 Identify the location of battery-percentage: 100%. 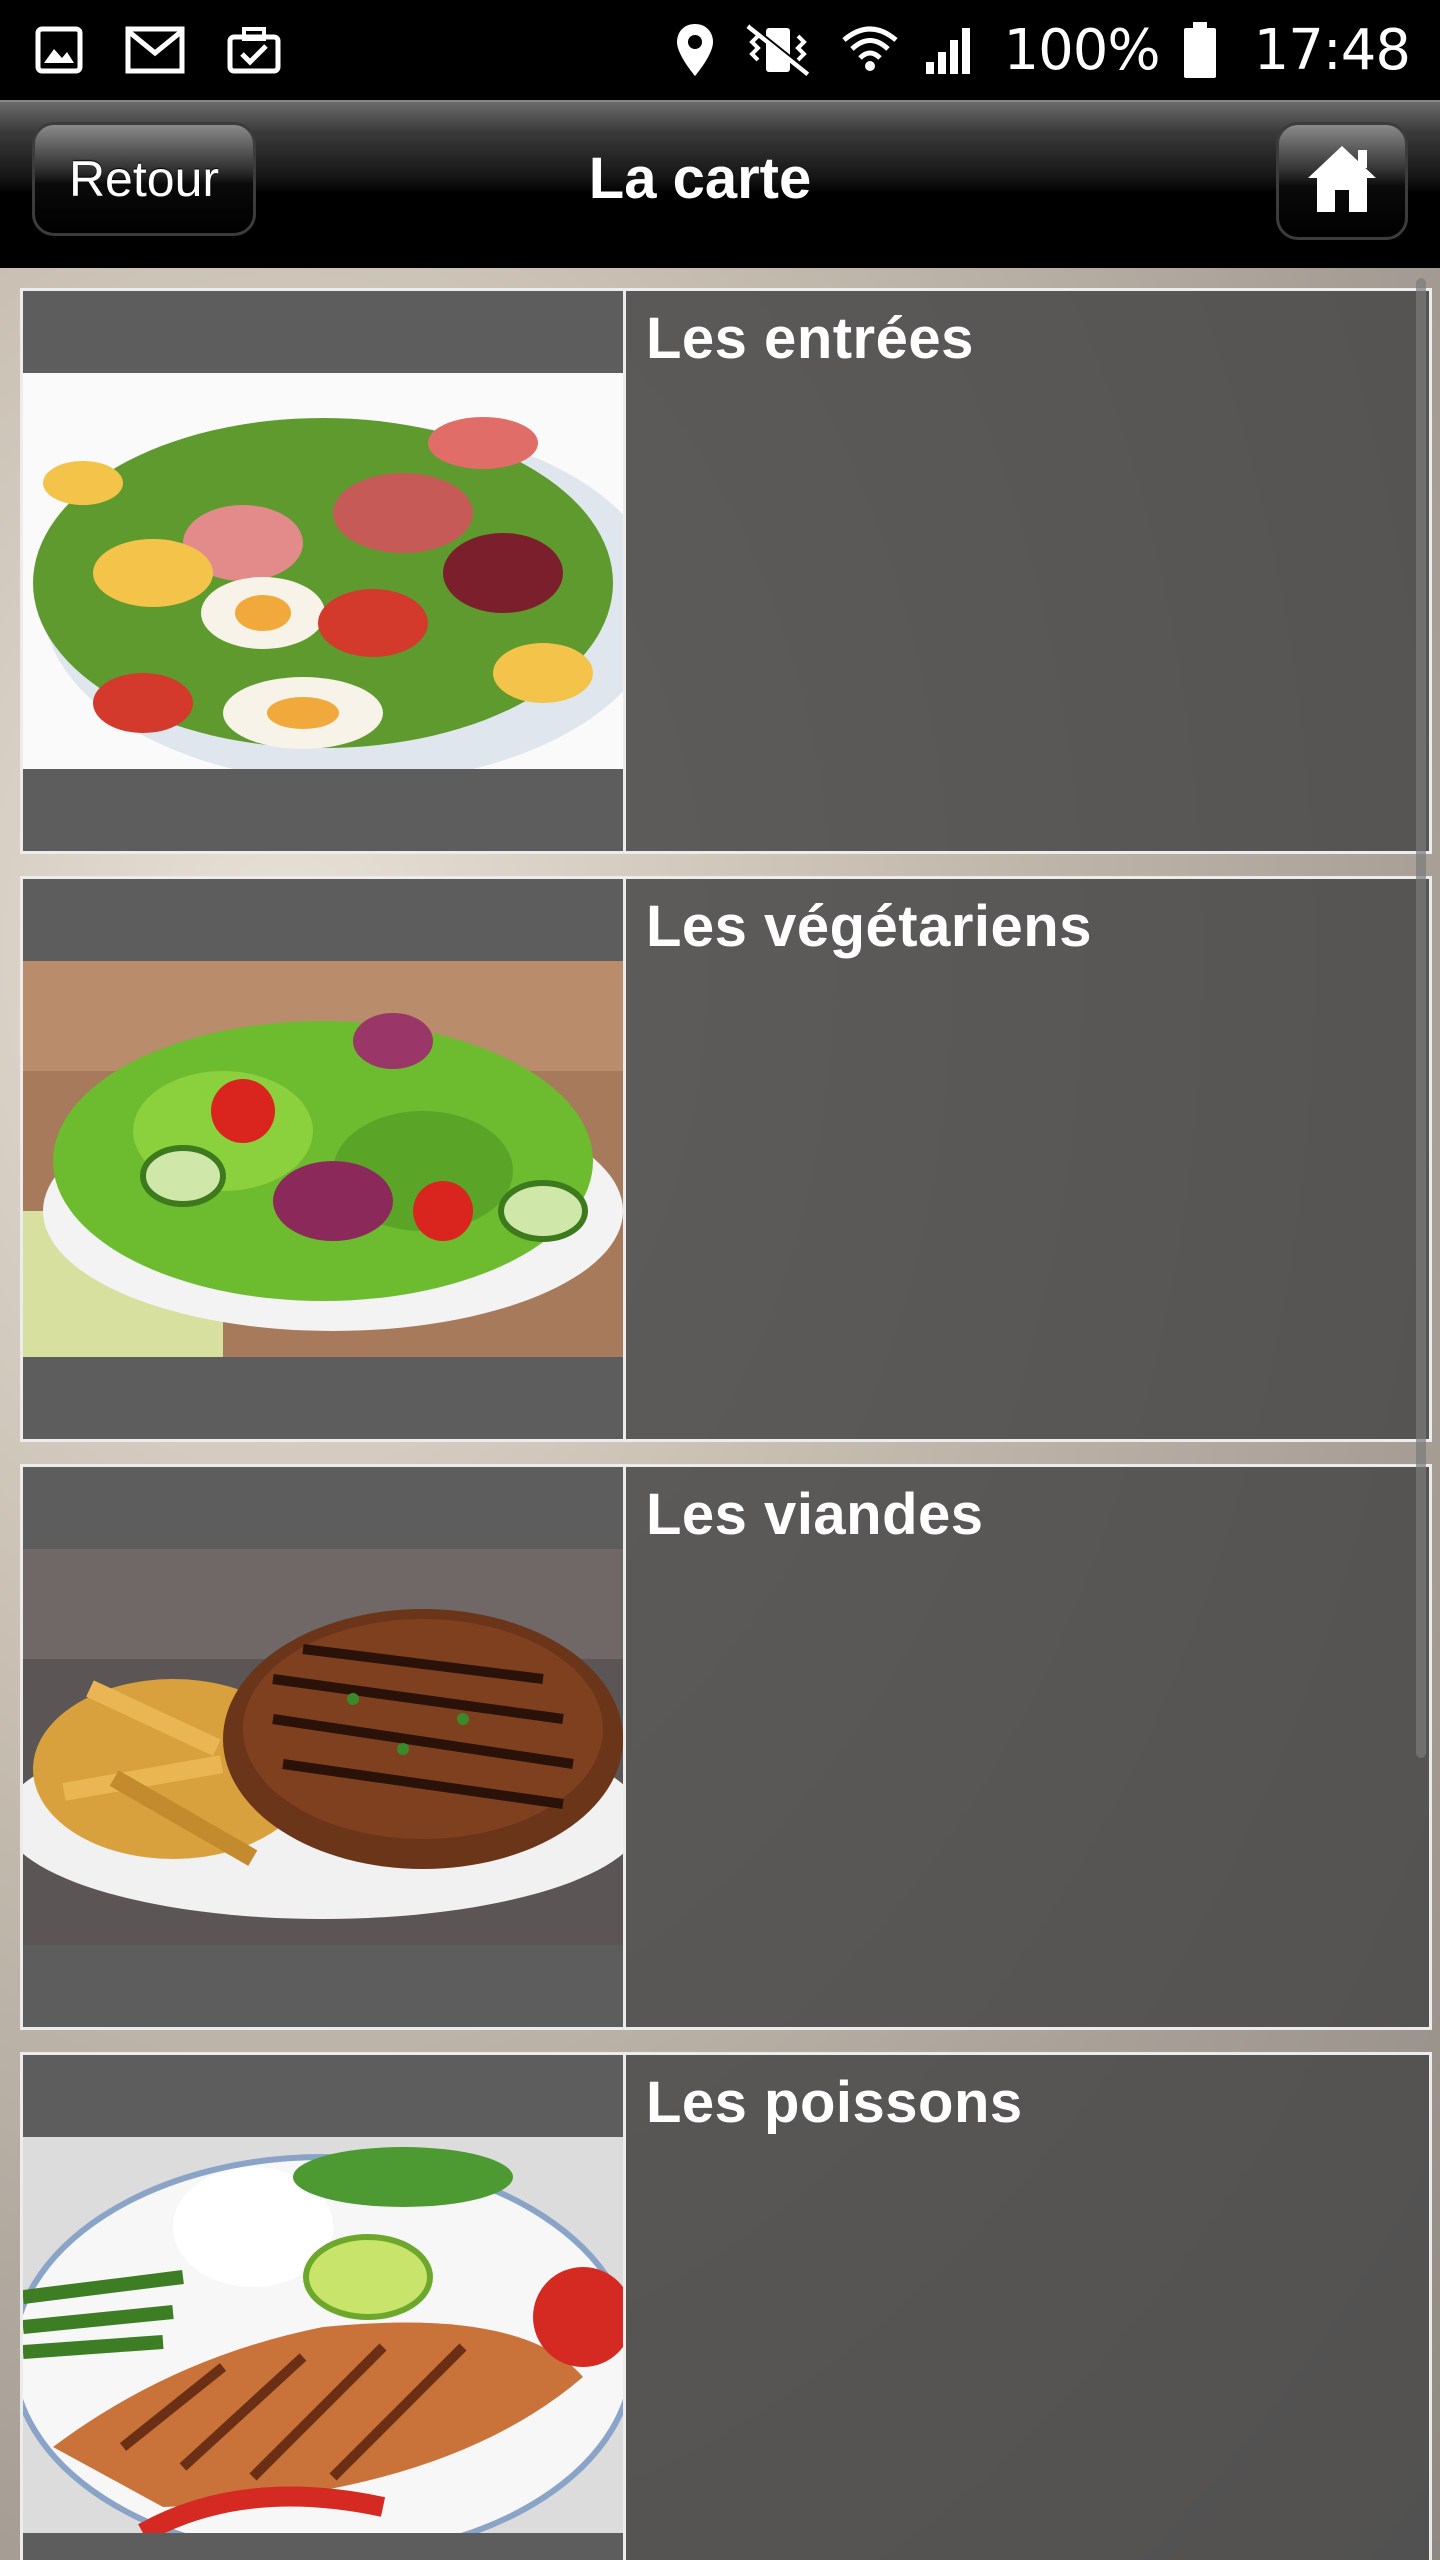
(1082, 50).